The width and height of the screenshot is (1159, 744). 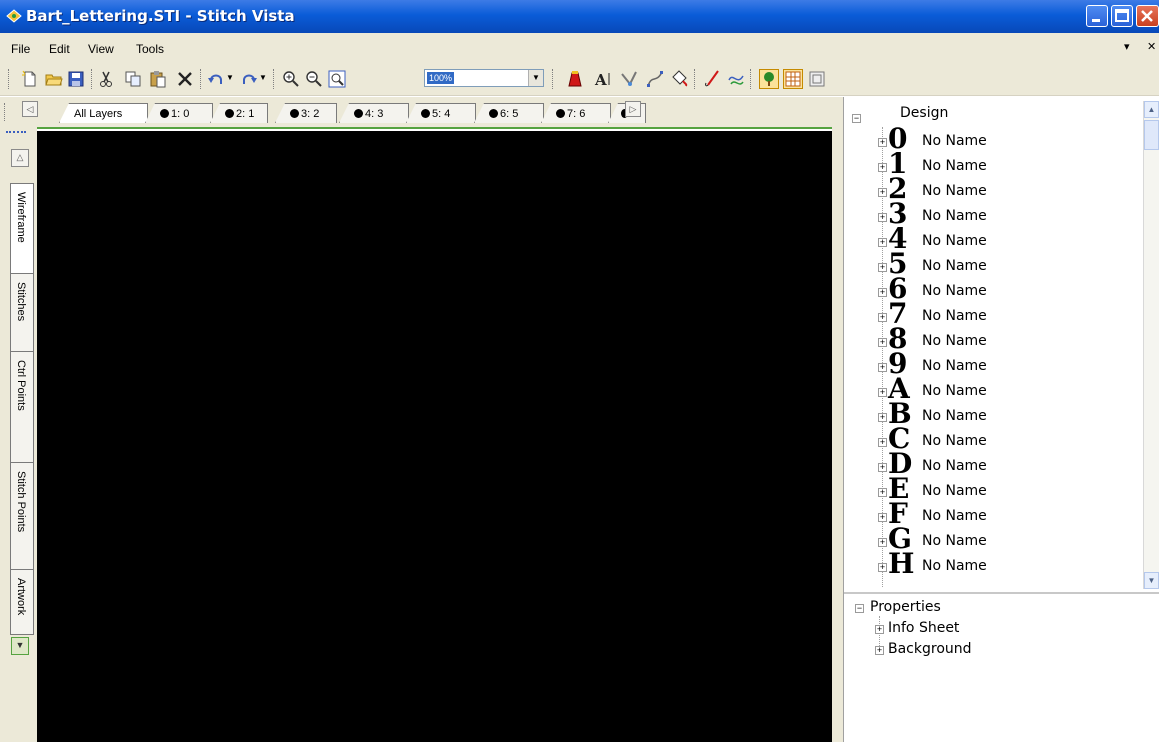 What do you see at coordinates (575, 79) in the screenshot?
I see `color-icon` at bounding box center [575, 79].